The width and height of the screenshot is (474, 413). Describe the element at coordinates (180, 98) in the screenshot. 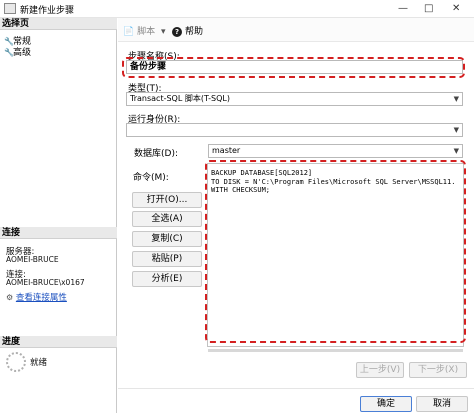

I see `type-select-value: Transact-SQL 脚本(T-SQL)` at that location.